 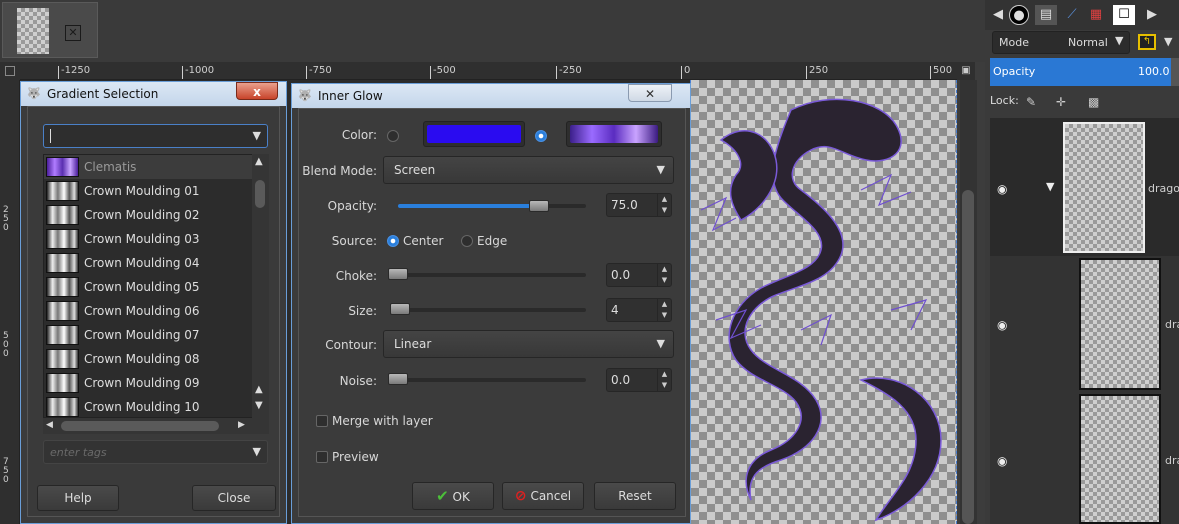 What do you see at coordinates (966, 71) in the screenshot?
I see `zoom-nav-icon: ▣` at bounding box center [966, 71].